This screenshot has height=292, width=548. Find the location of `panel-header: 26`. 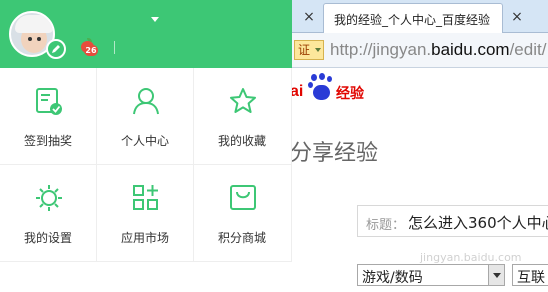

panel-header: 26 is located at coordinates (146, 34).